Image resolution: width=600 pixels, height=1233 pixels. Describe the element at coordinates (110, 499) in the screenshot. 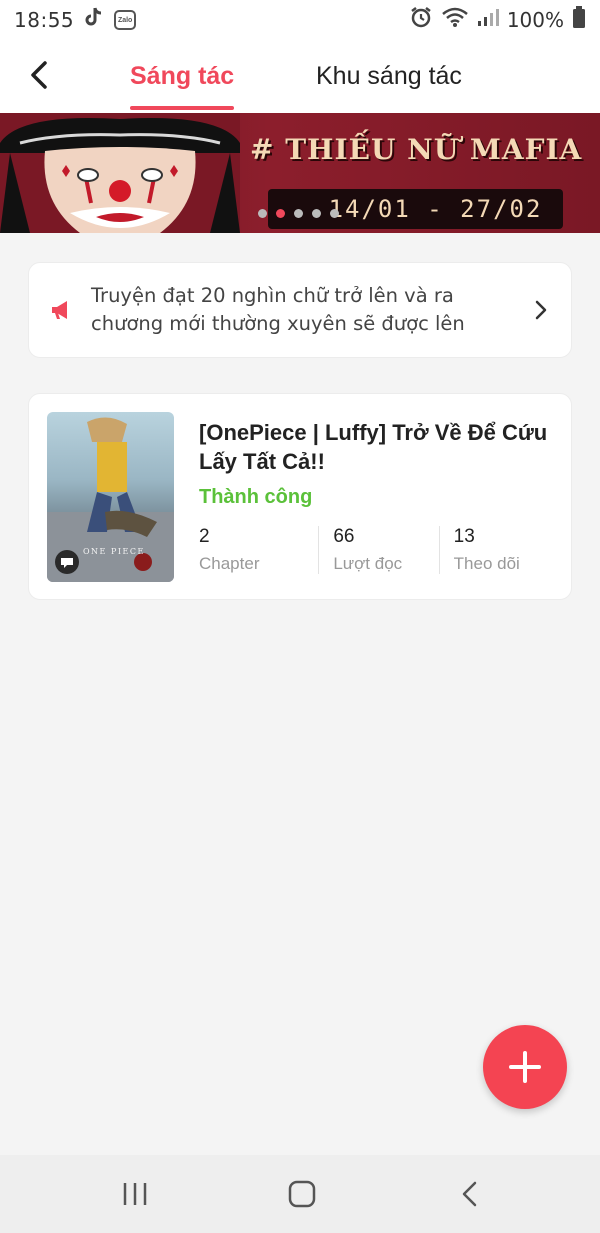

I see `cover-illustration: ONE PIECE` at that location.